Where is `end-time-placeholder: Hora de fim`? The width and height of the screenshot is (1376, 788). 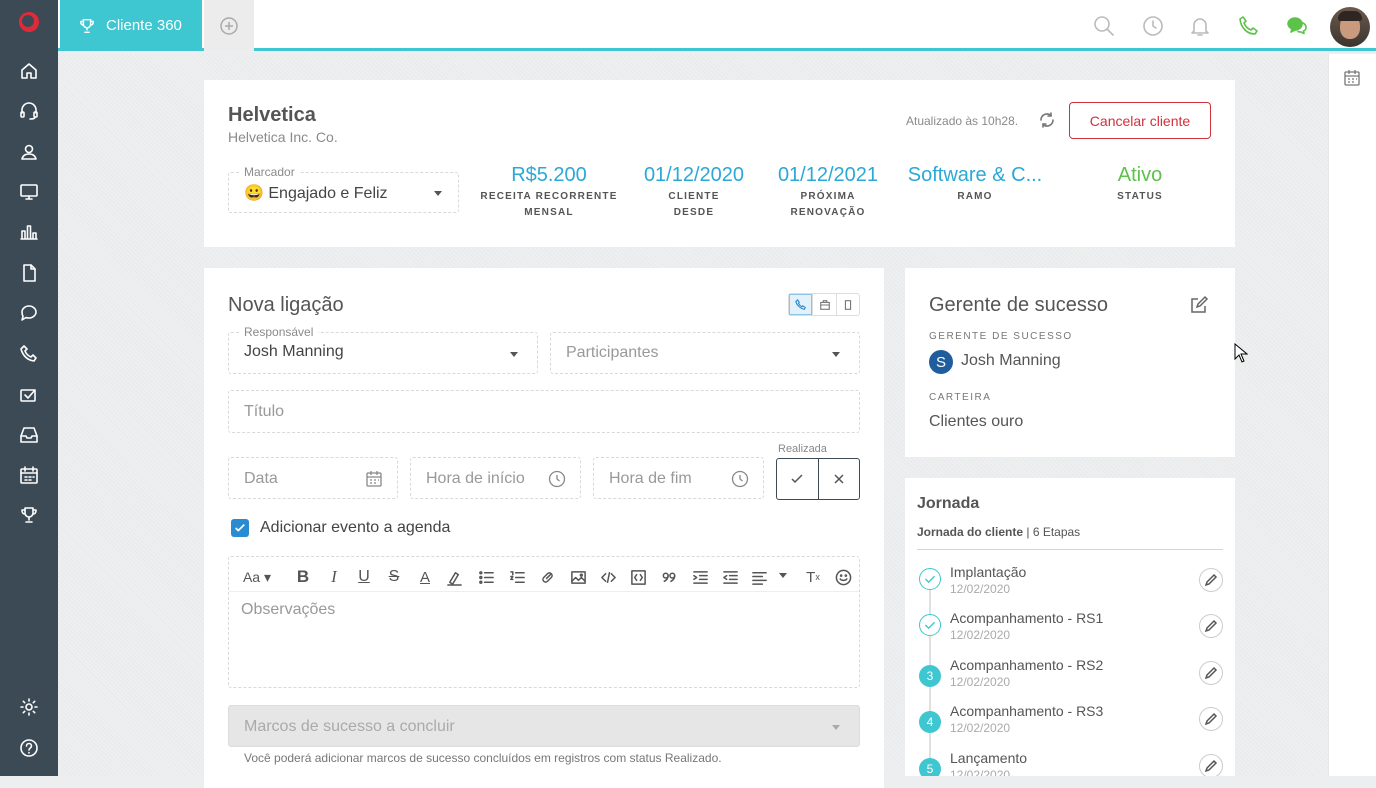
end-time-placeholder: Hora de fim is located at coordinates (650, 478).